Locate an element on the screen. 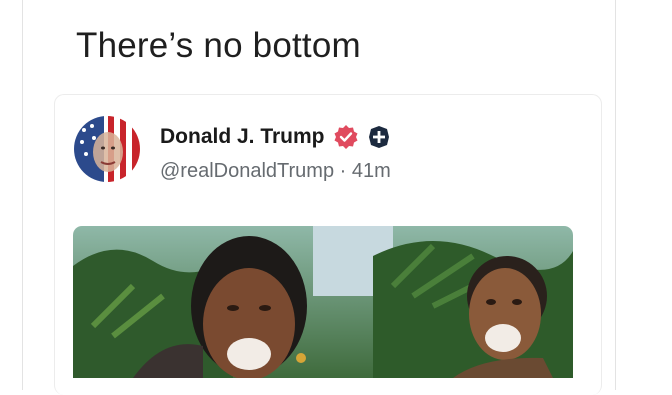 Image resolution: width=672 pixels, height=395 pixels. display-name: Donald J. Trump is located at coordinates (242, 137).